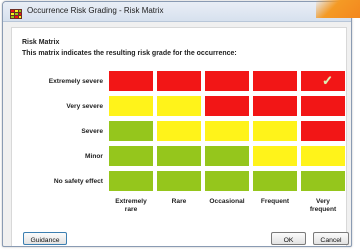 Image resolution: width=360 pixels, height=250 pixels. What do you see at coordinates (227, 201) in the screenshot?
I see `column-label-occasional: Occasional` at bounding box center [227, 201].